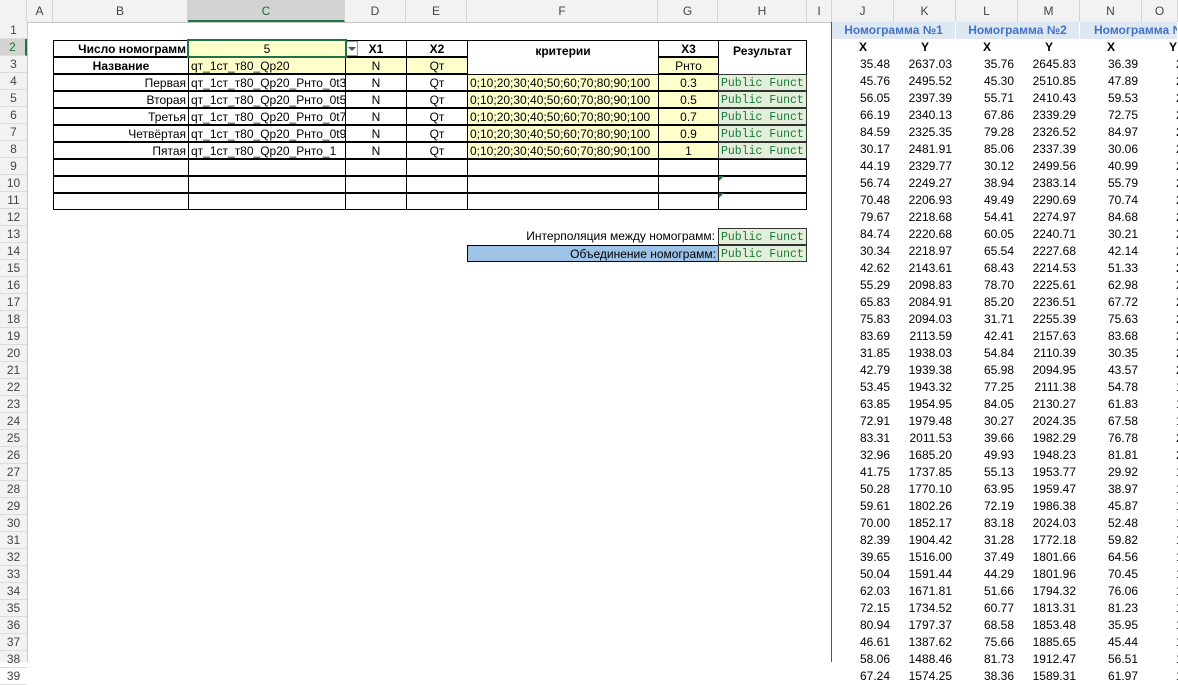  I want to click on nomogram-value-cell: 72.91, so click(863, 421).